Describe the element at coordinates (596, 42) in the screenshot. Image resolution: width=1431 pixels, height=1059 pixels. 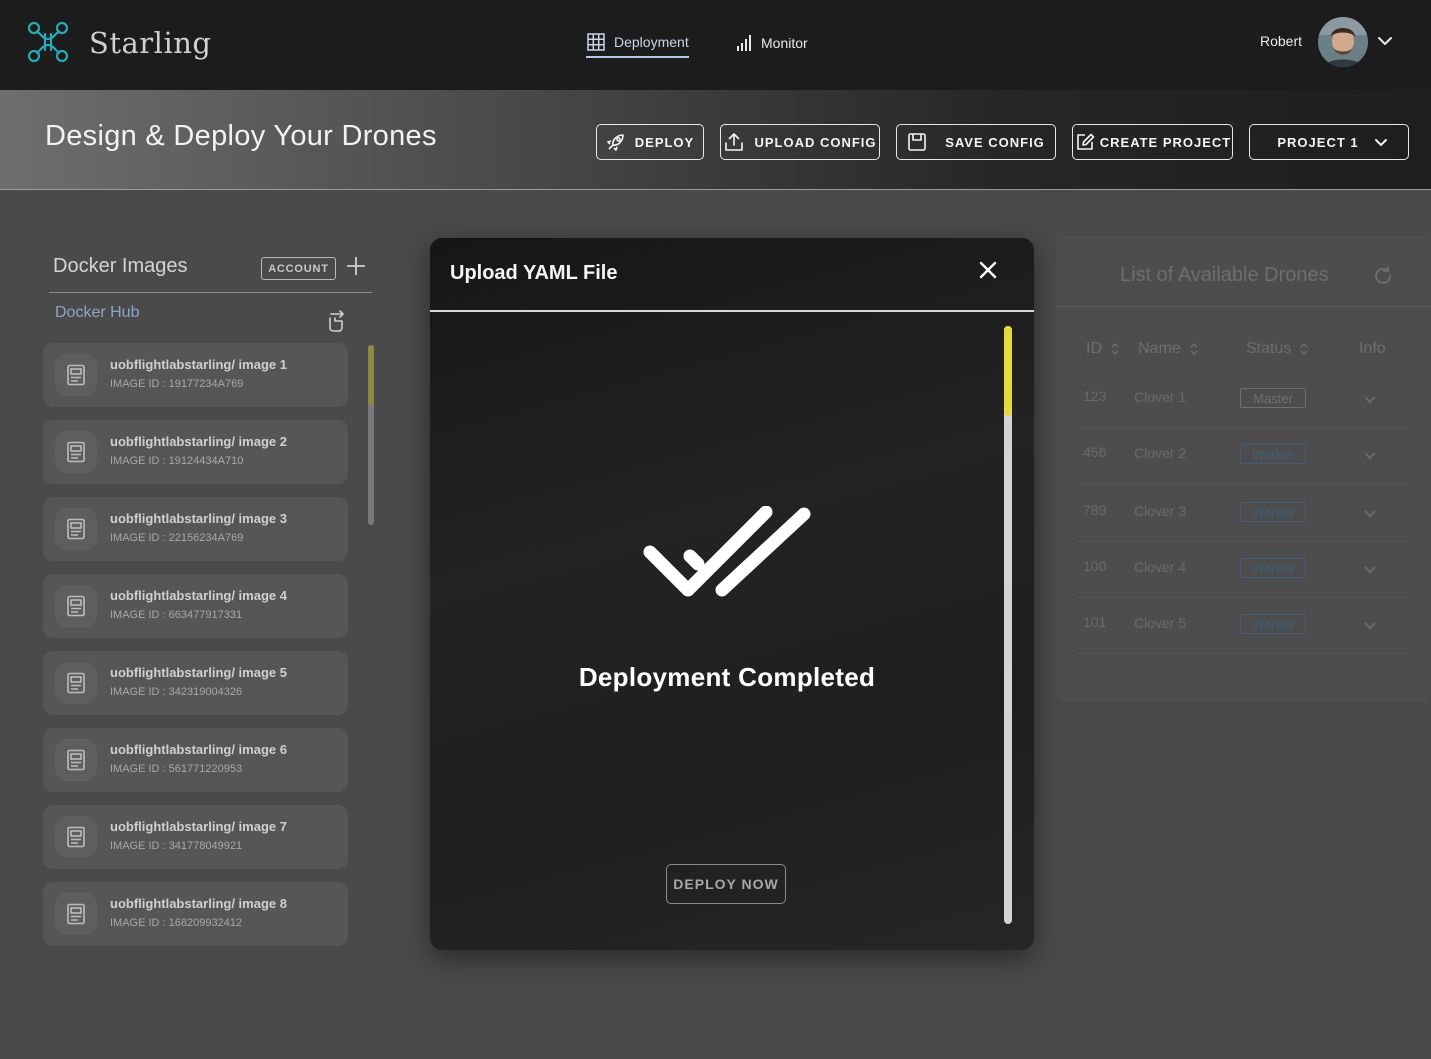
I see `grid-icon` at that location.